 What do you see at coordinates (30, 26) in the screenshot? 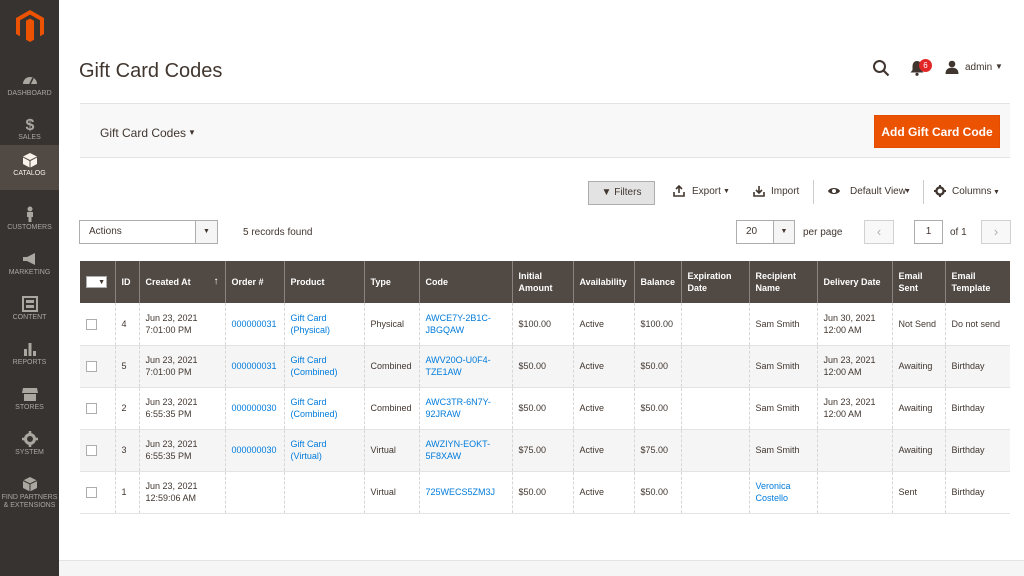
I see `magento-logo` at bounding box center [30, 26].